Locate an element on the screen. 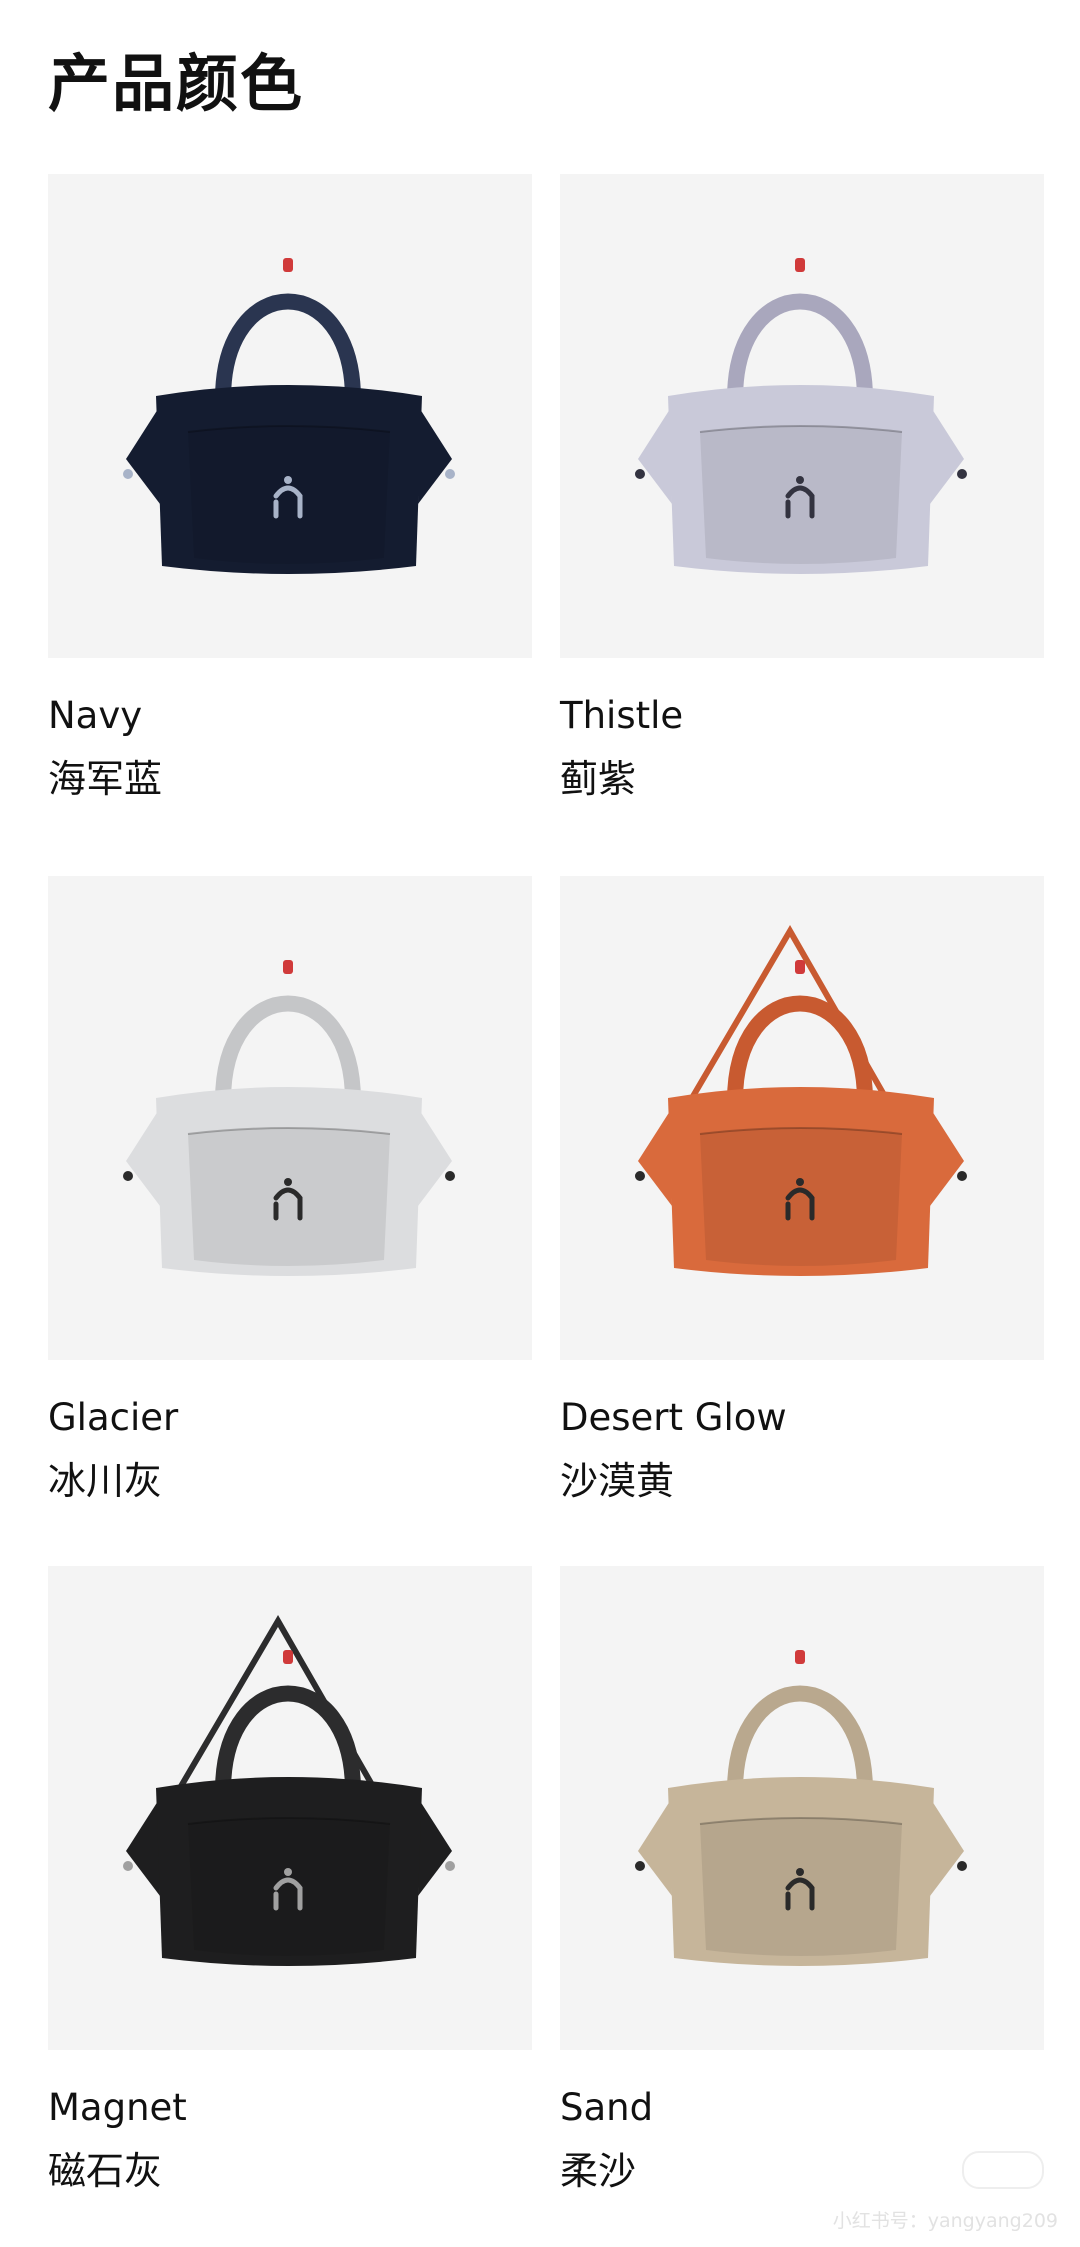 Image resolution: width=1080 pixels, height=2247 pixels. color-name-en: Magnet is located at coordinates (117, 2107).